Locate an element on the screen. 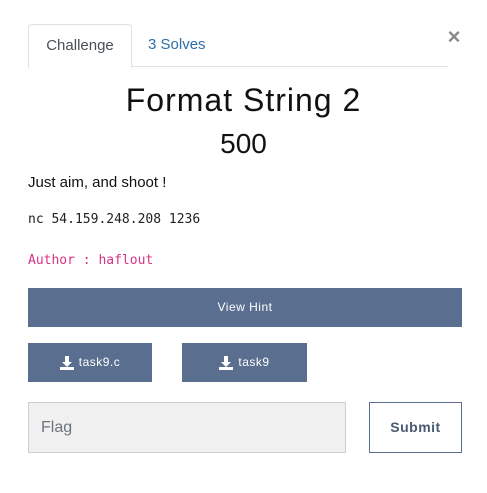 The height and width of the screenshot is (493, 487). challenge-title: Format String 2 is located at coordinates (243, 100).